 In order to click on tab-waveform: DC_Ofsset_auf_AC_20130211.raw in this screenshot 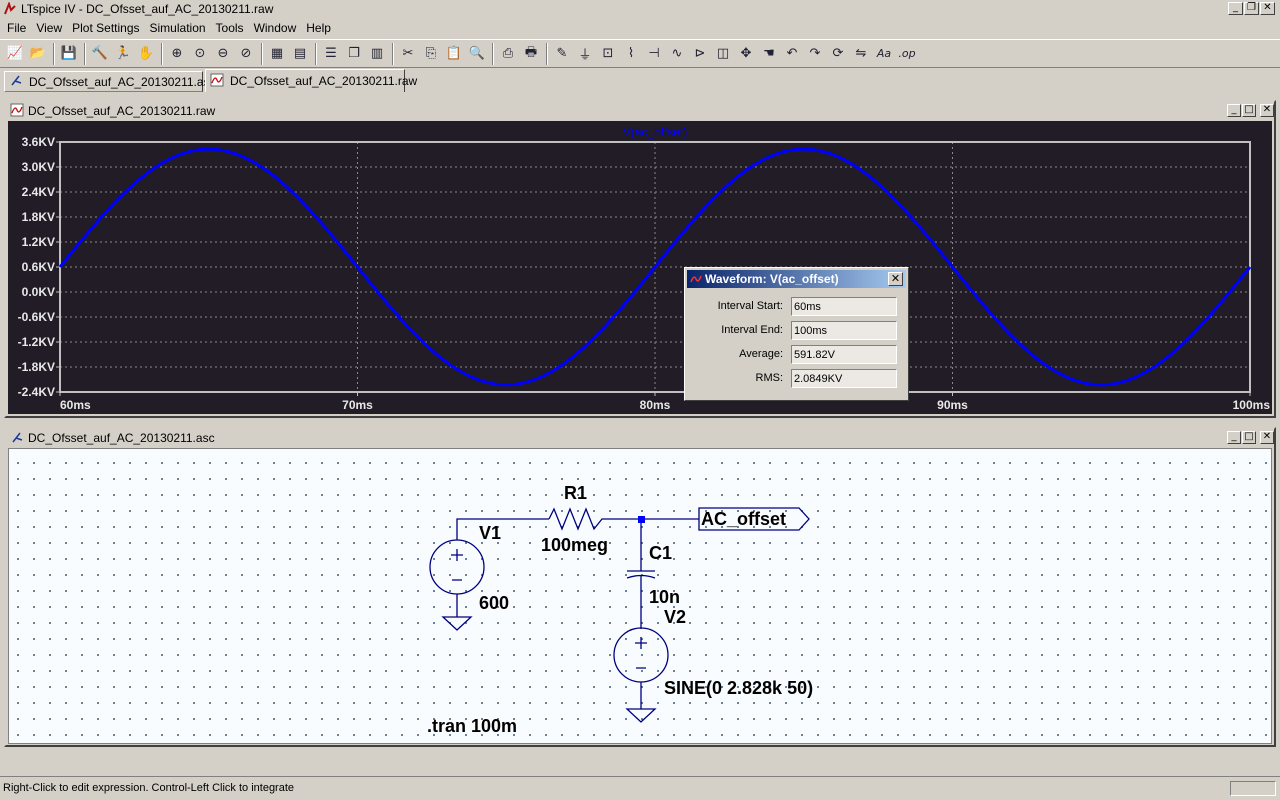, I will do `click(311, 80)`.